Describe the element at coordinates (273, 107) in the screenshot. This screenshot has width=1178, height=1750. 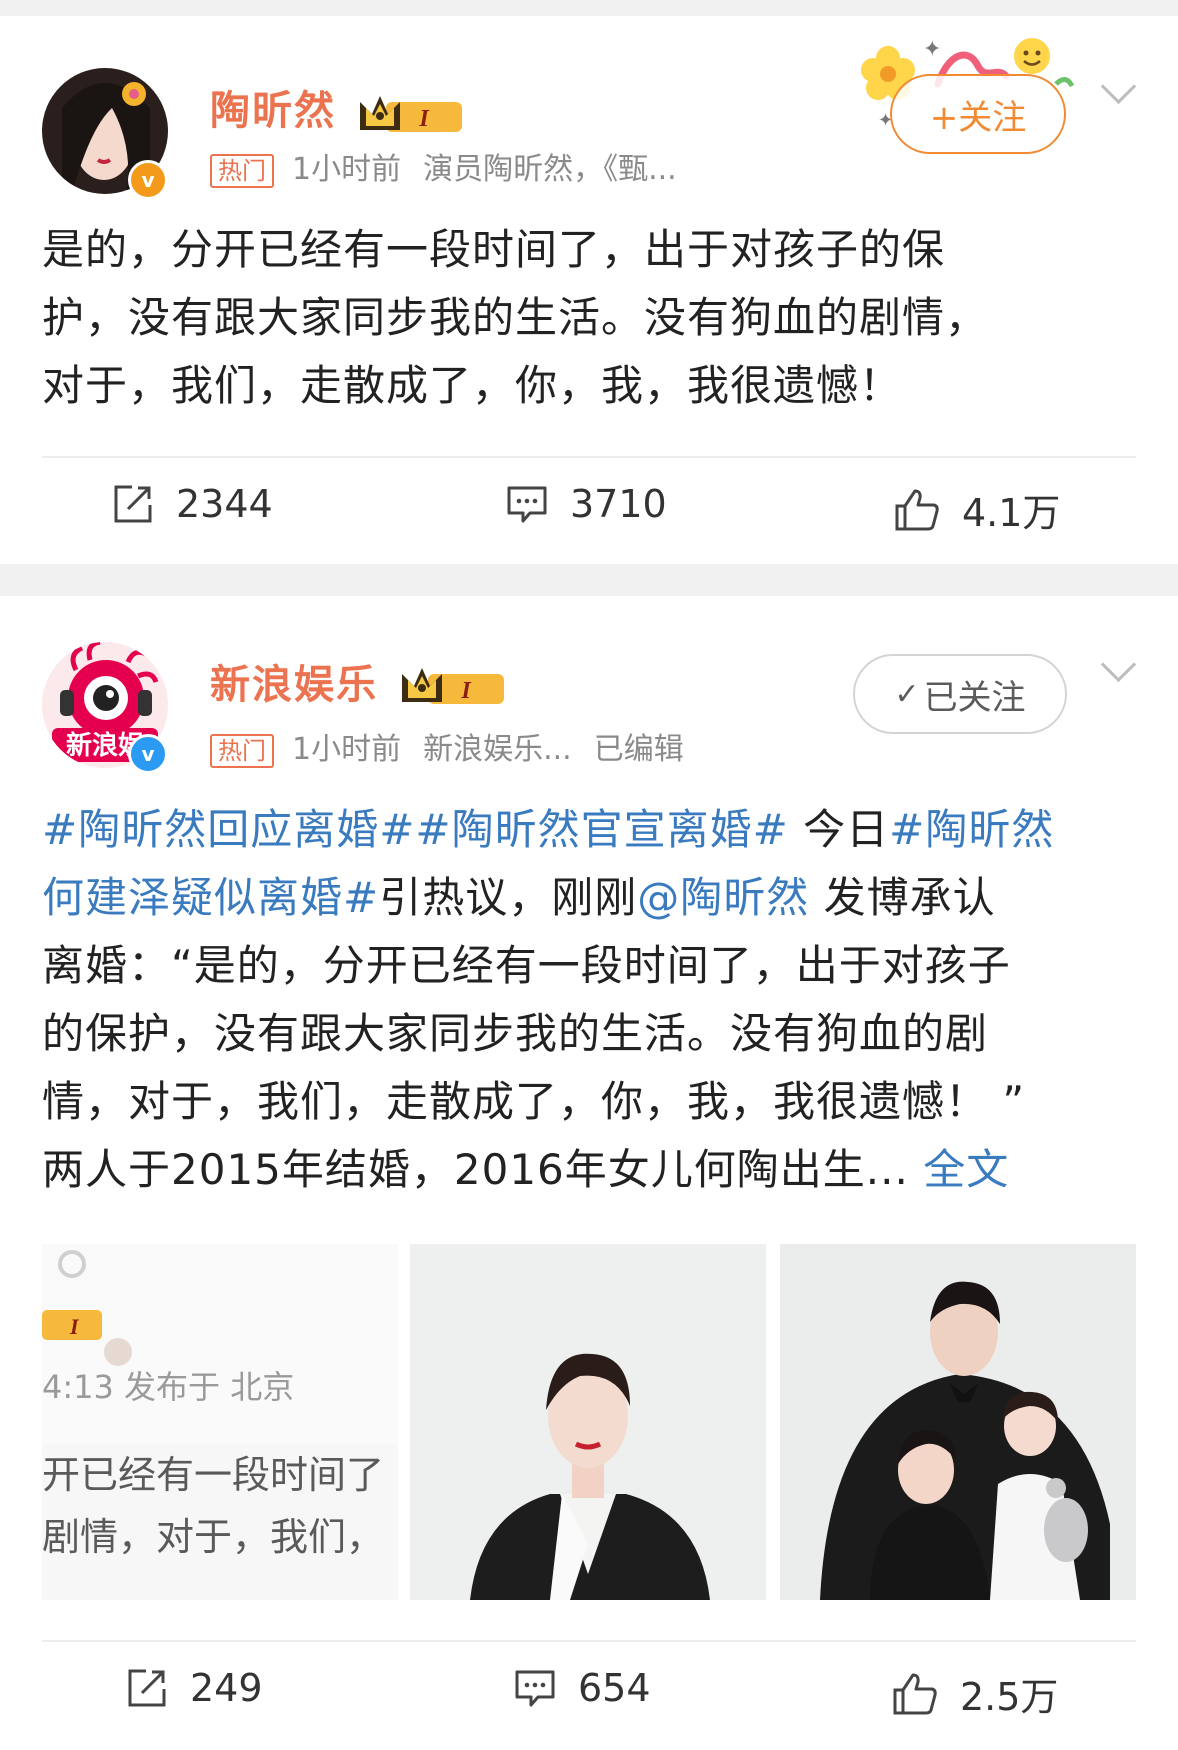
I see `author-name: 陶昕然` at that location.